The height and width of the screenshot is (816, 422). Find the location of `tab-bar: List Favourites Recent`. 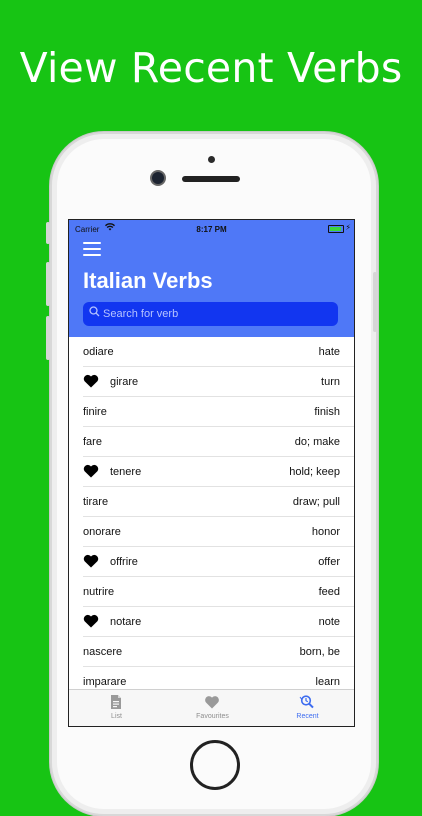

tab-bar: List Favourites Recent is located at coordinates (211, 707).